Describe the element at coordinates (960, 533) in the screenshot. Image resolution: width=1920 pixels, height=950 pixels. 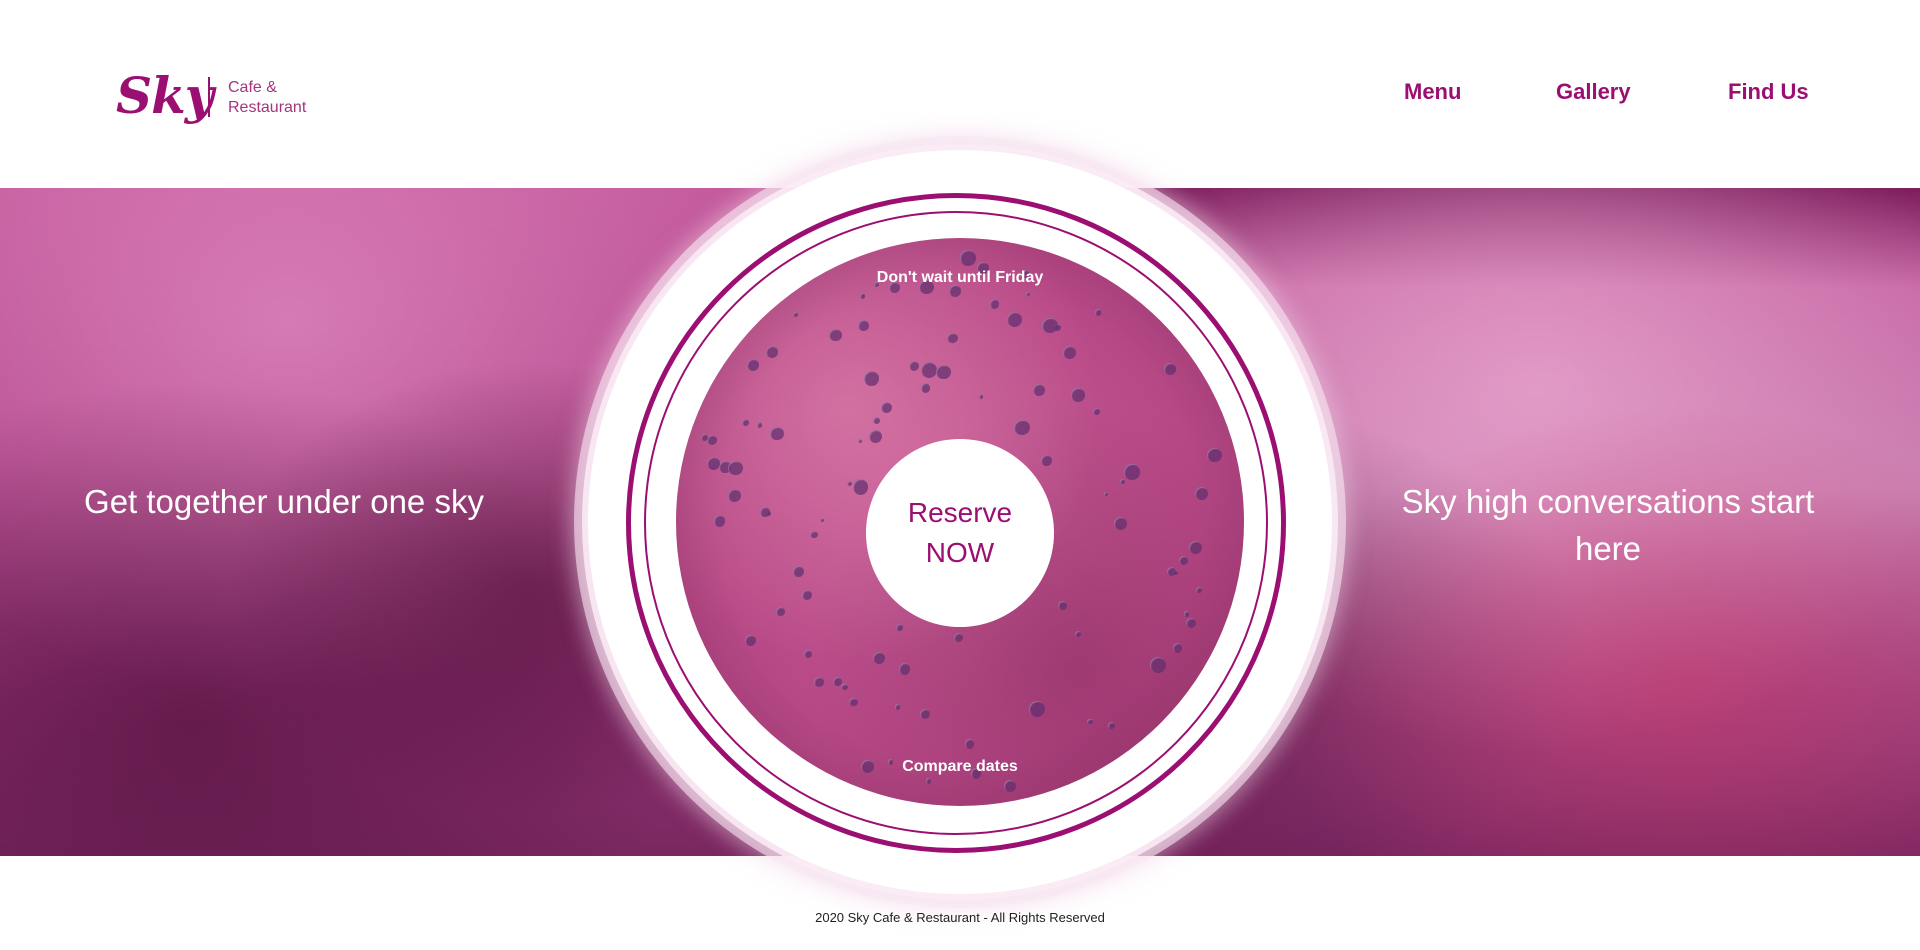
I see `reserve-now-button: Reserve NOW` at that location.